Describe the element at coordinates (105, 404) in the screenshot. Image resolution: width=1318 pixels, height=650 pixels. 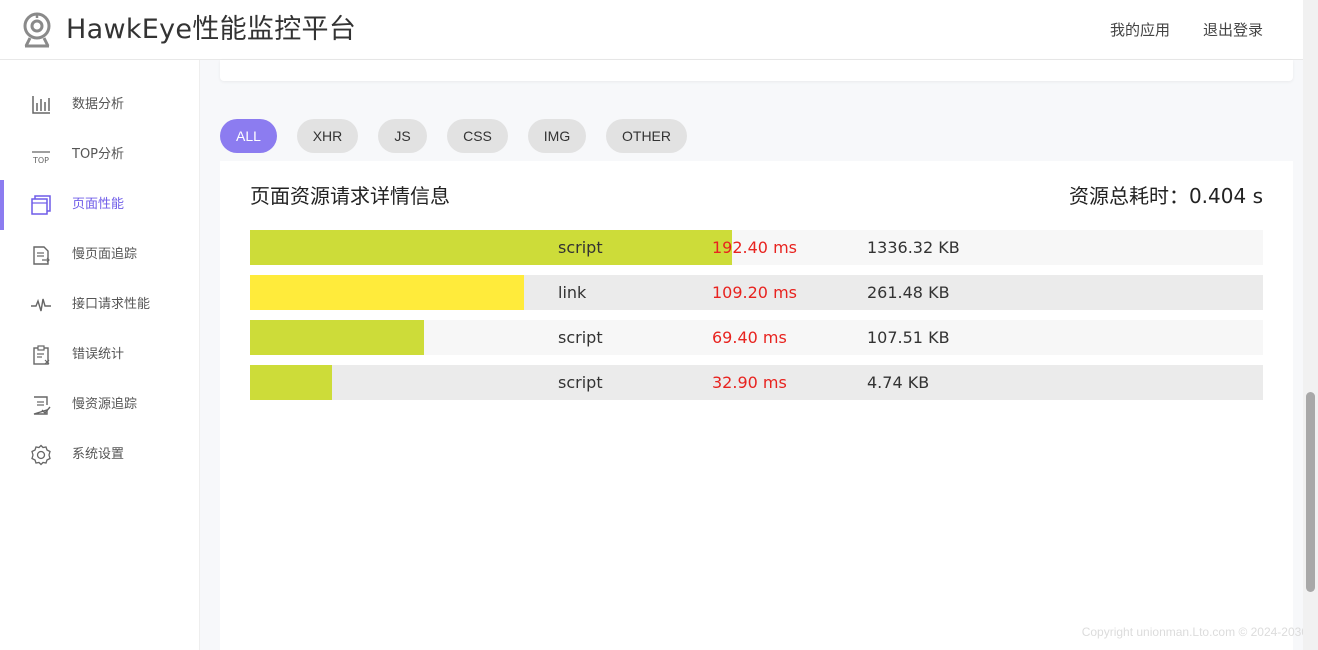
I see `sidebar-item-label: 慢资源追踪` at that location.